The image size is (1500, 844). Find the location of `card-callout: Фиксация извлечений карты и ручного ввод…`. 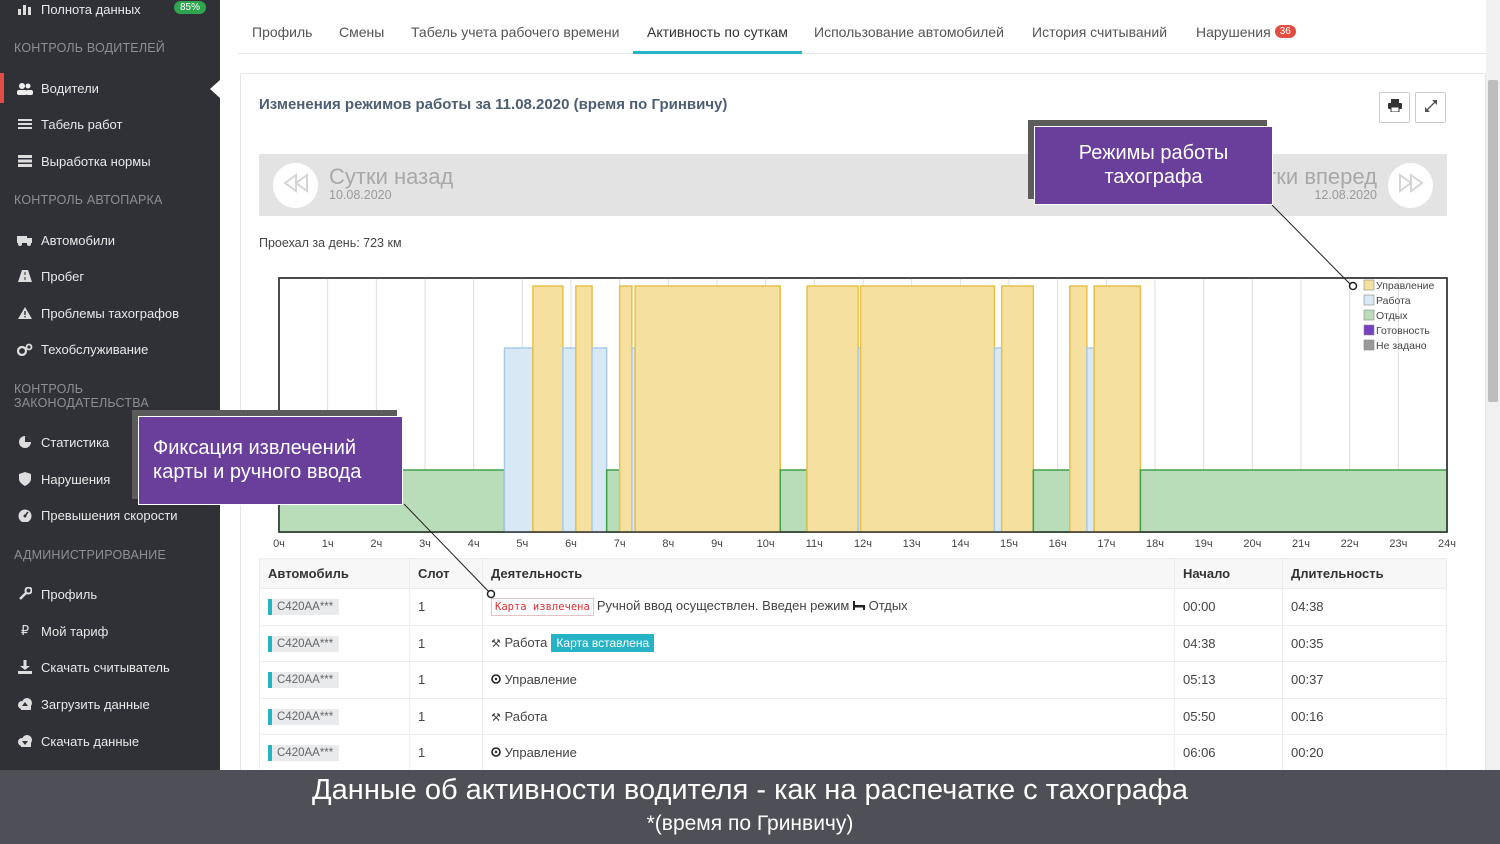

card-callout: Фиксация извлечений карты и ручного ввод… is located at coordinates (270, 460).